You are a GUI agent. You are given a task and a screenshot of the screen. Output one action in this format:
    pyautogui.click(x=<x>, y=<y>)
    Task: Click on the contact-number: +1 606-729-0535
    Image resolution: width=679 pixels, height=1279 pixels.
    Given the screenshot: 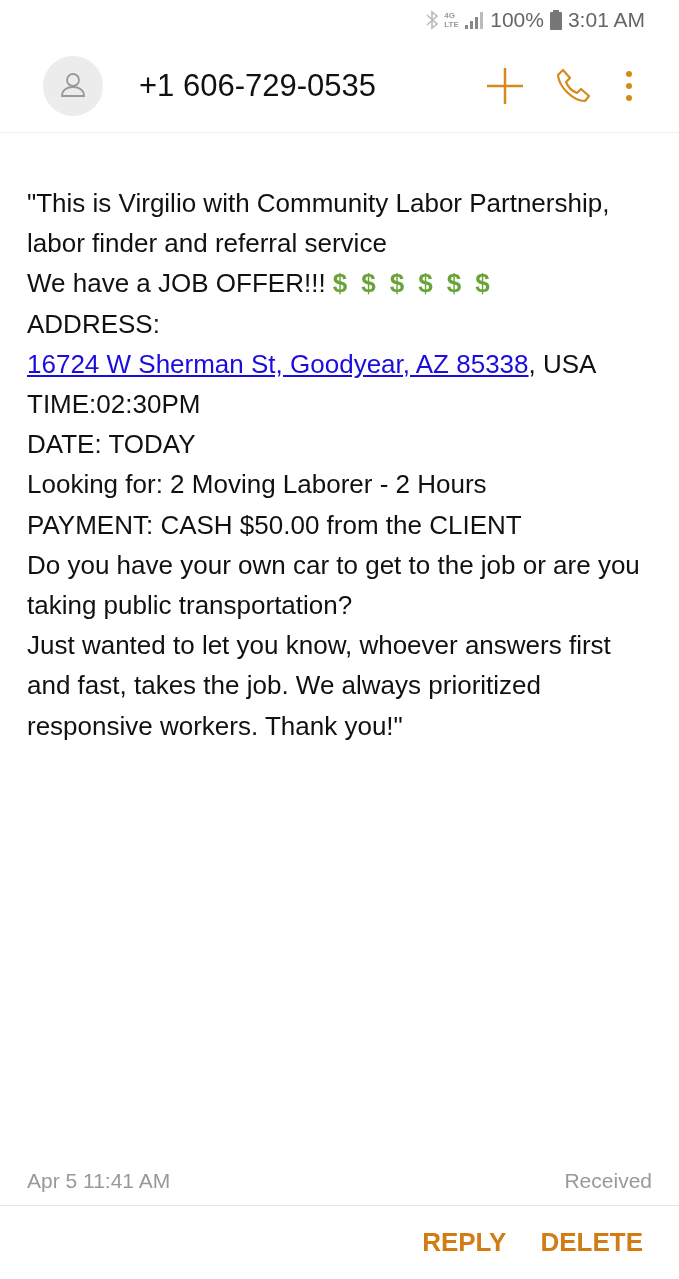 What is the action you would take?
    pyautogui.click(x=258, y=86)
    